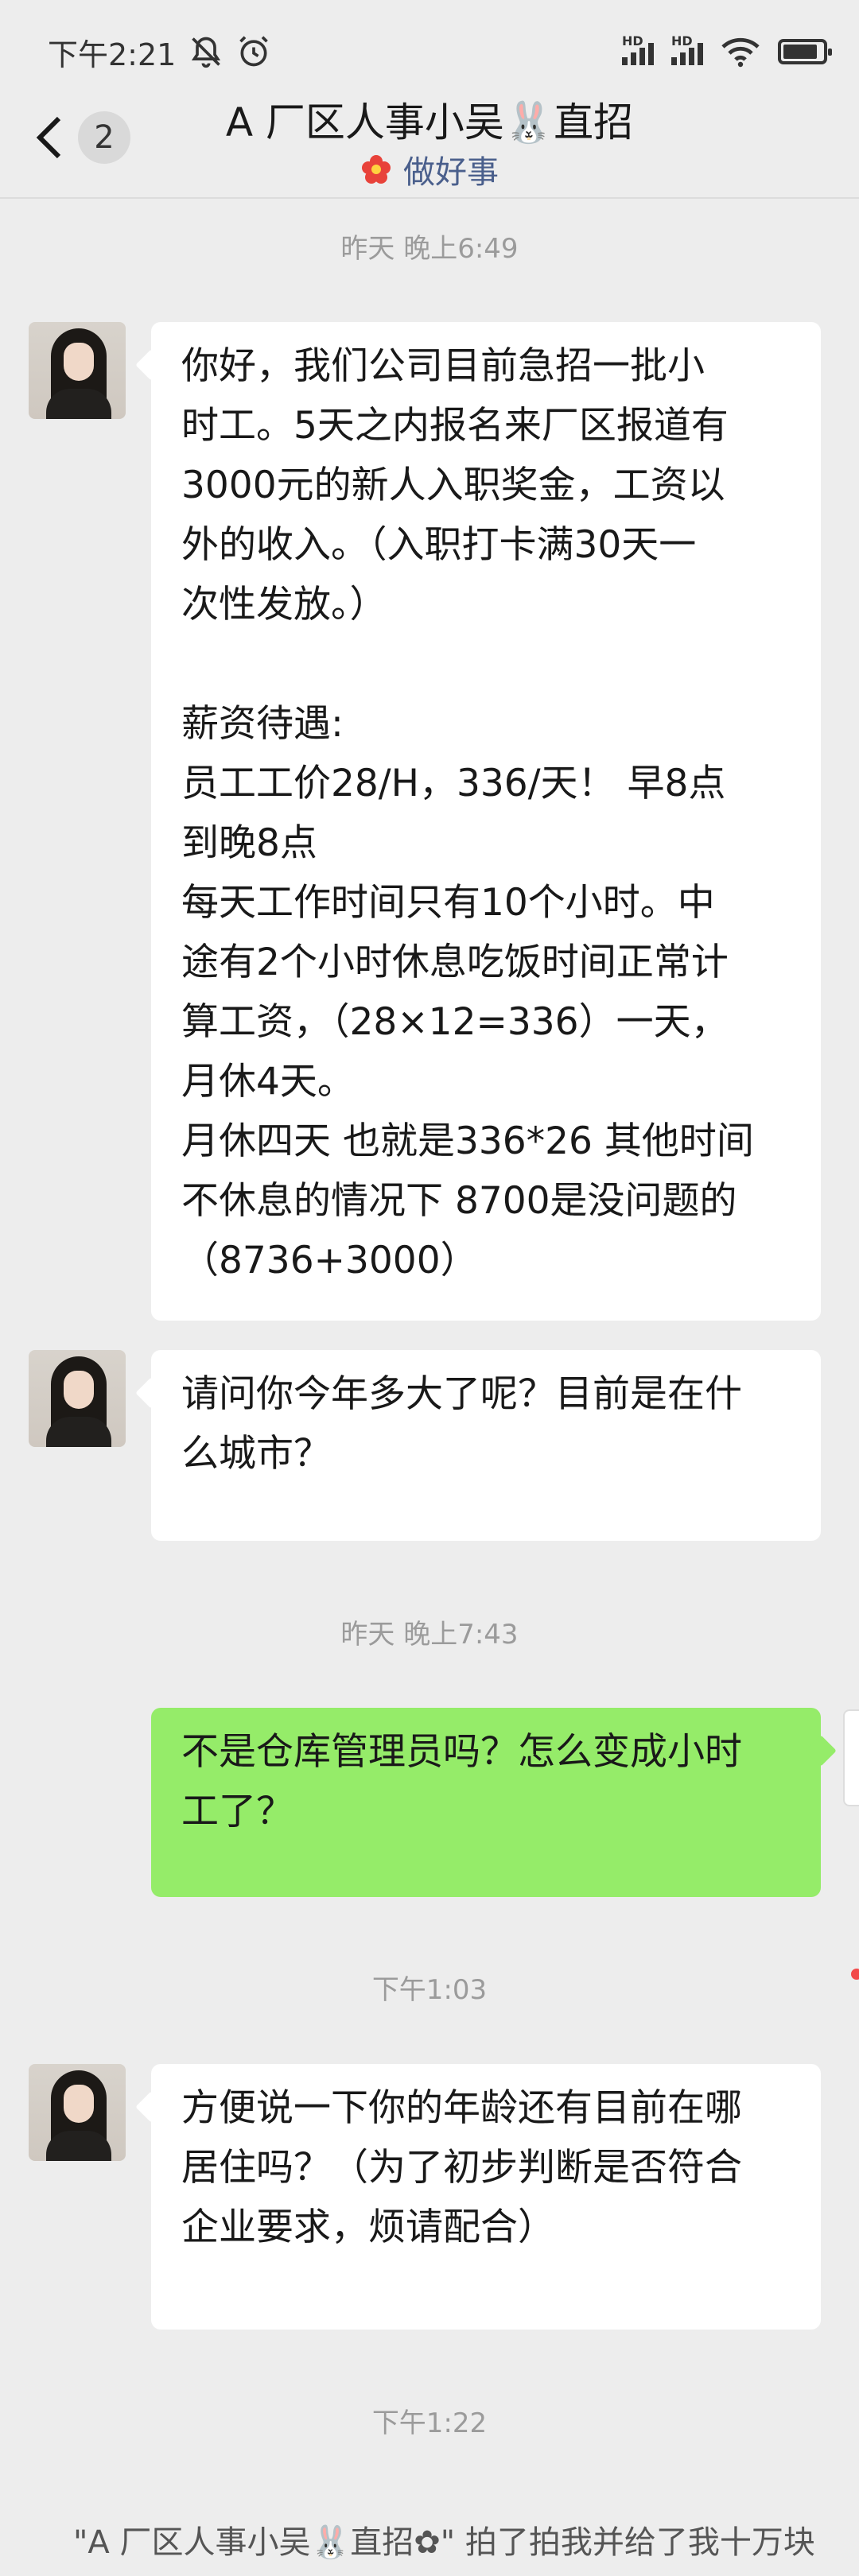  Describe the element at coordinates (207, 52) in the screenshot. I see `mute-bell-icon` at that location.